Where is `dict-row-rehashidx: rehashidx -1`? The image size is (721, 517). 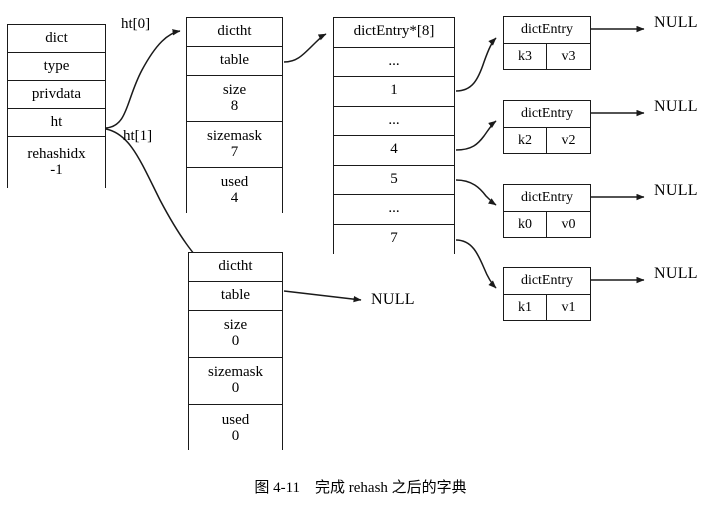 dict-row-rehashidx: rehashidx -1 is located at coordinates (56, 163).